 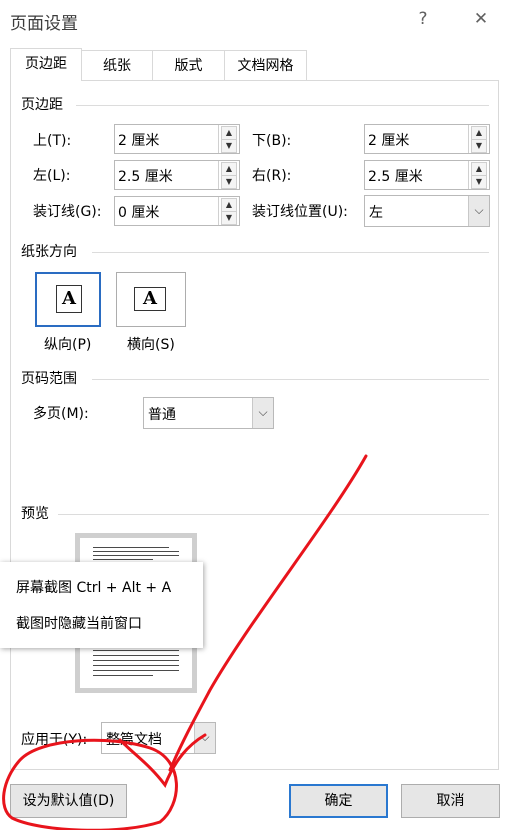 What do you see at coordinates (46, 64) in the screenshot?
I see `tab-margins: 页边距` at bounding box center [46, 64].